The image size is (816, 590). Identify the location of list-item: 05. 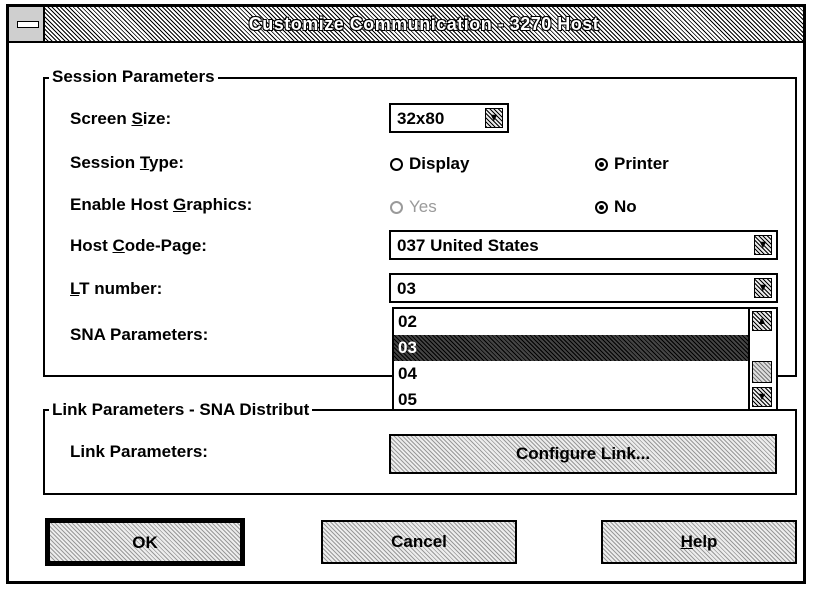
(571, 398).